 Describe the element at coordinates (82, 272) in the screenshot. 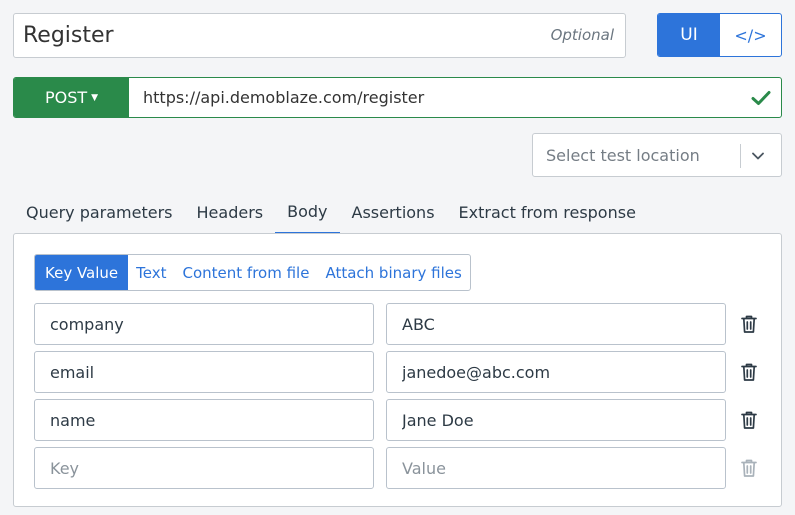

I see `body-type-key-value: Key Value` at that location.